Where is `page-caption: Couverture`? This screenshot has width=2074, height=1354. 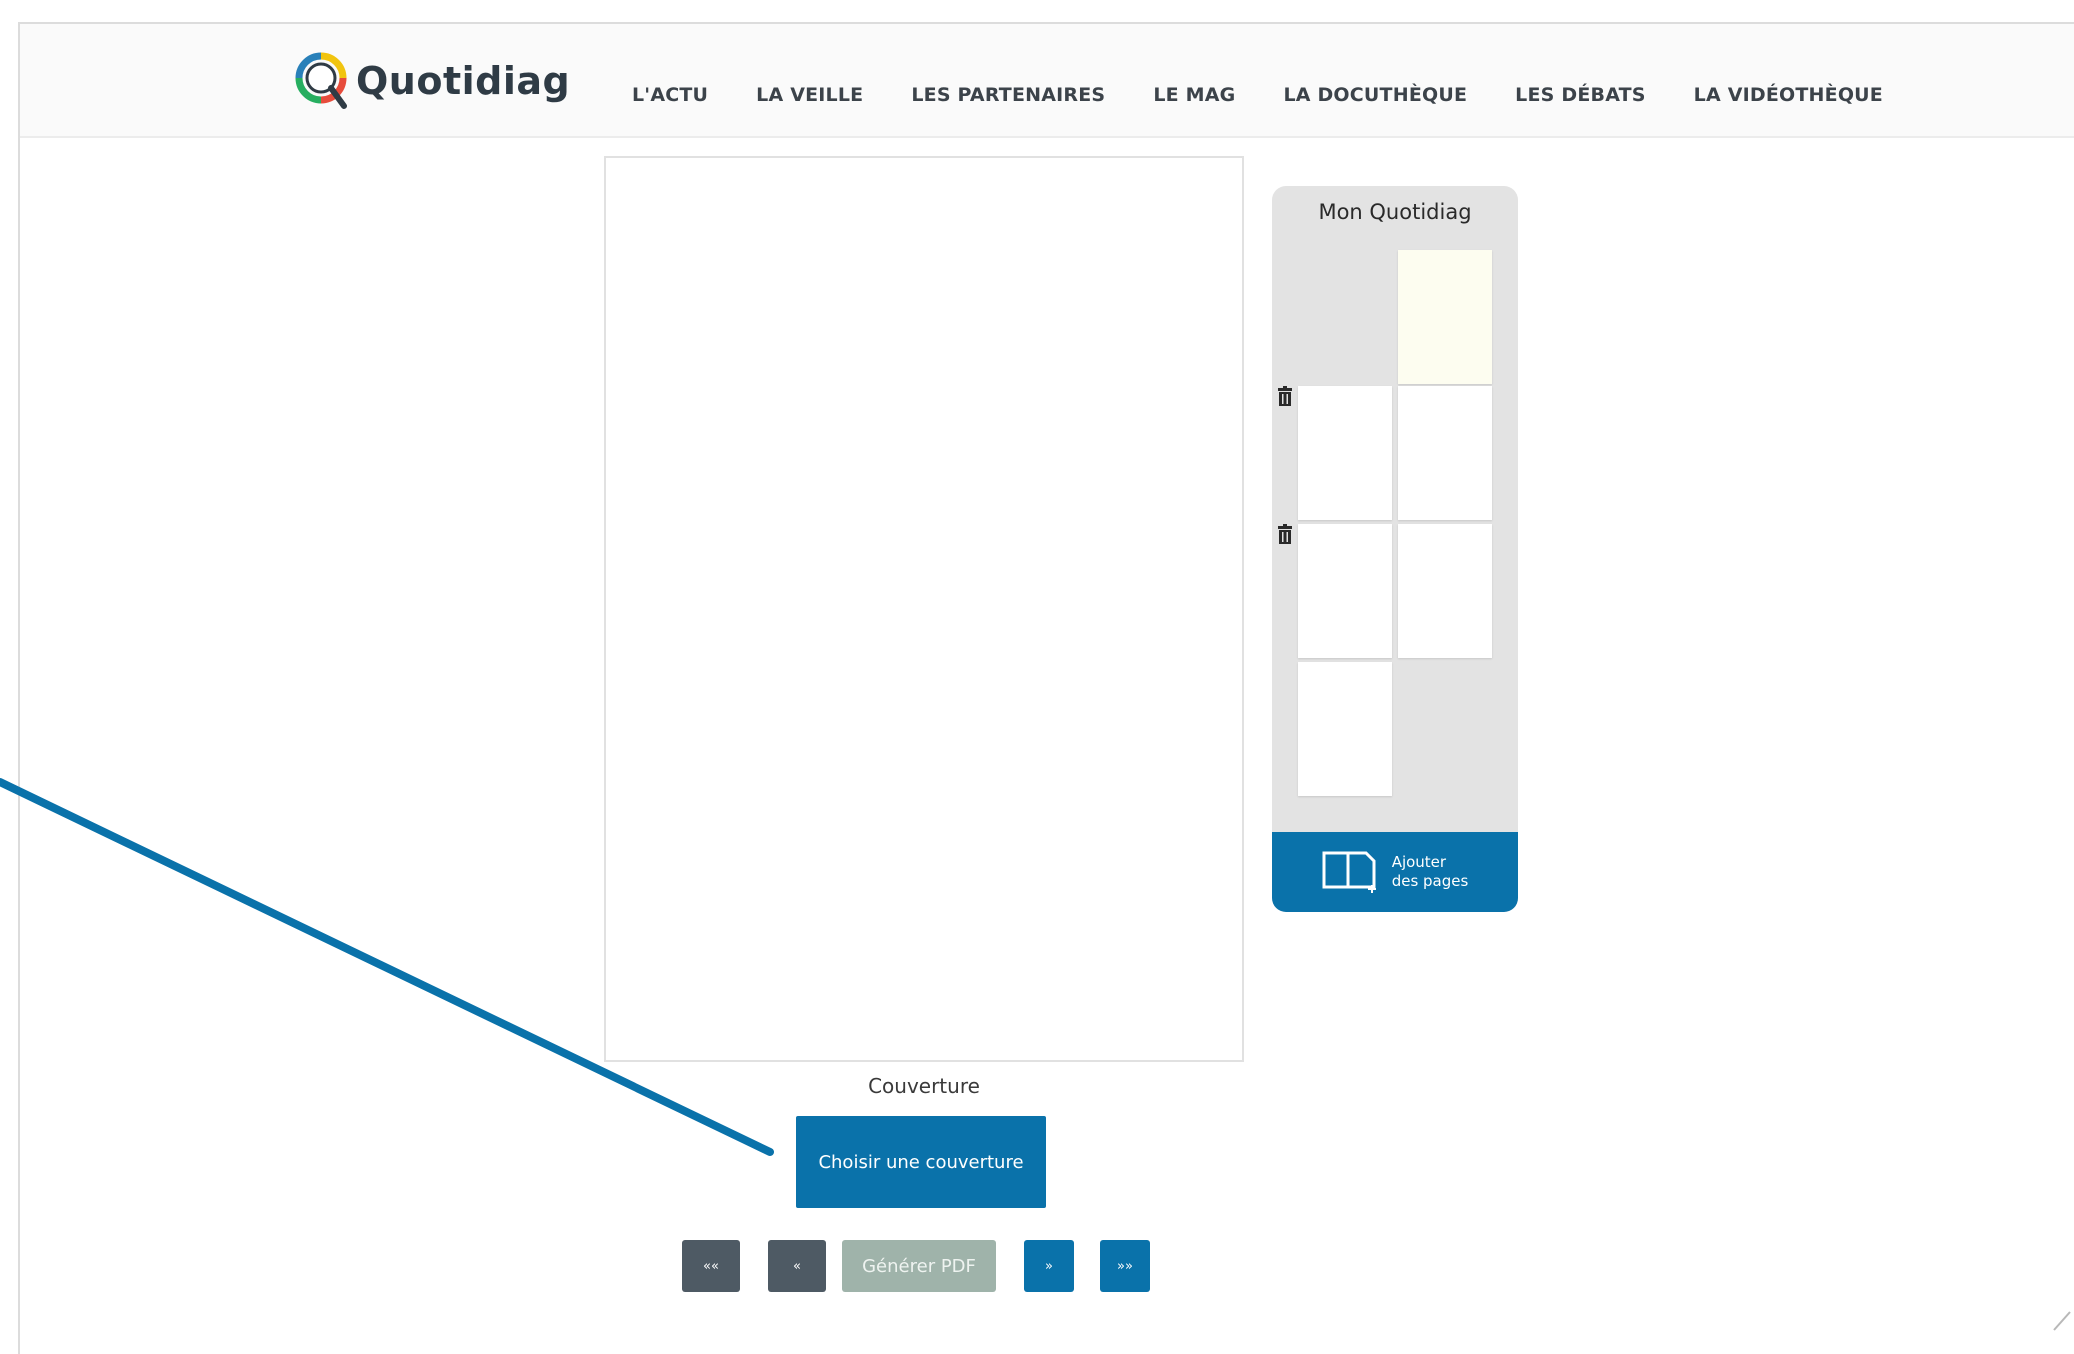 page-caption: Couverture is located at coordinates (924, 1086).